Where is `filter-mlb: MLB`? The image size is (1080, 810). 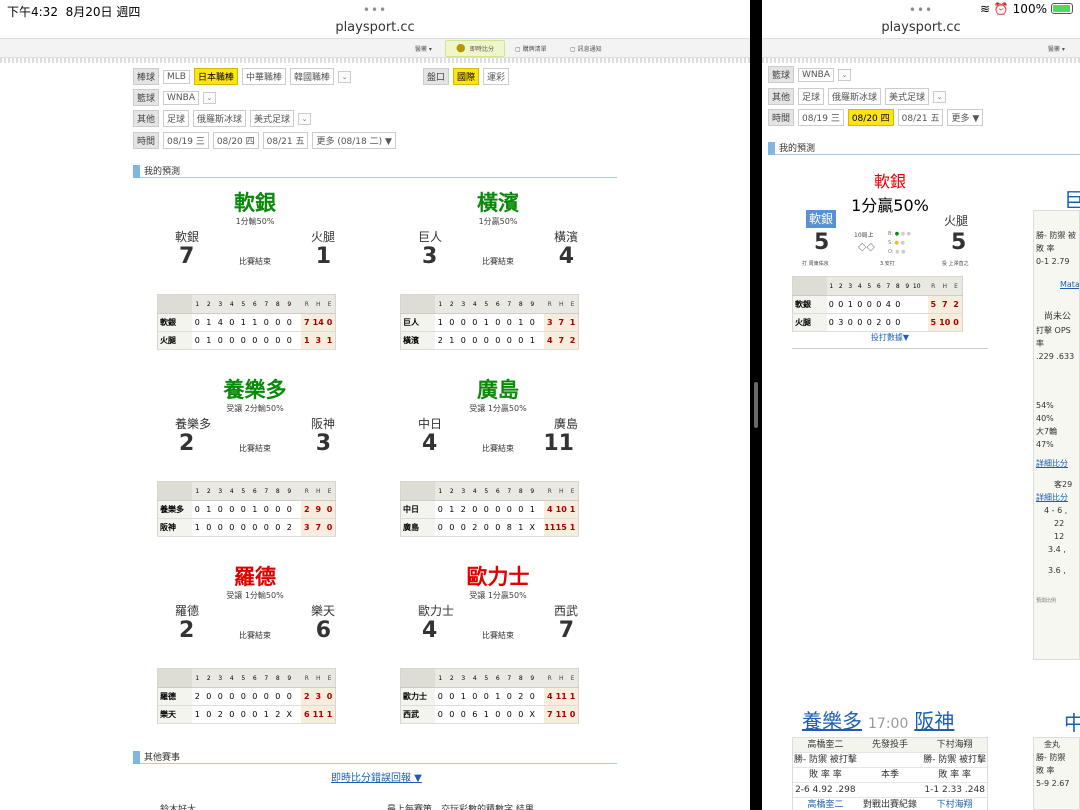
filter-mlb: MLB is located at coordinates (176, 76).